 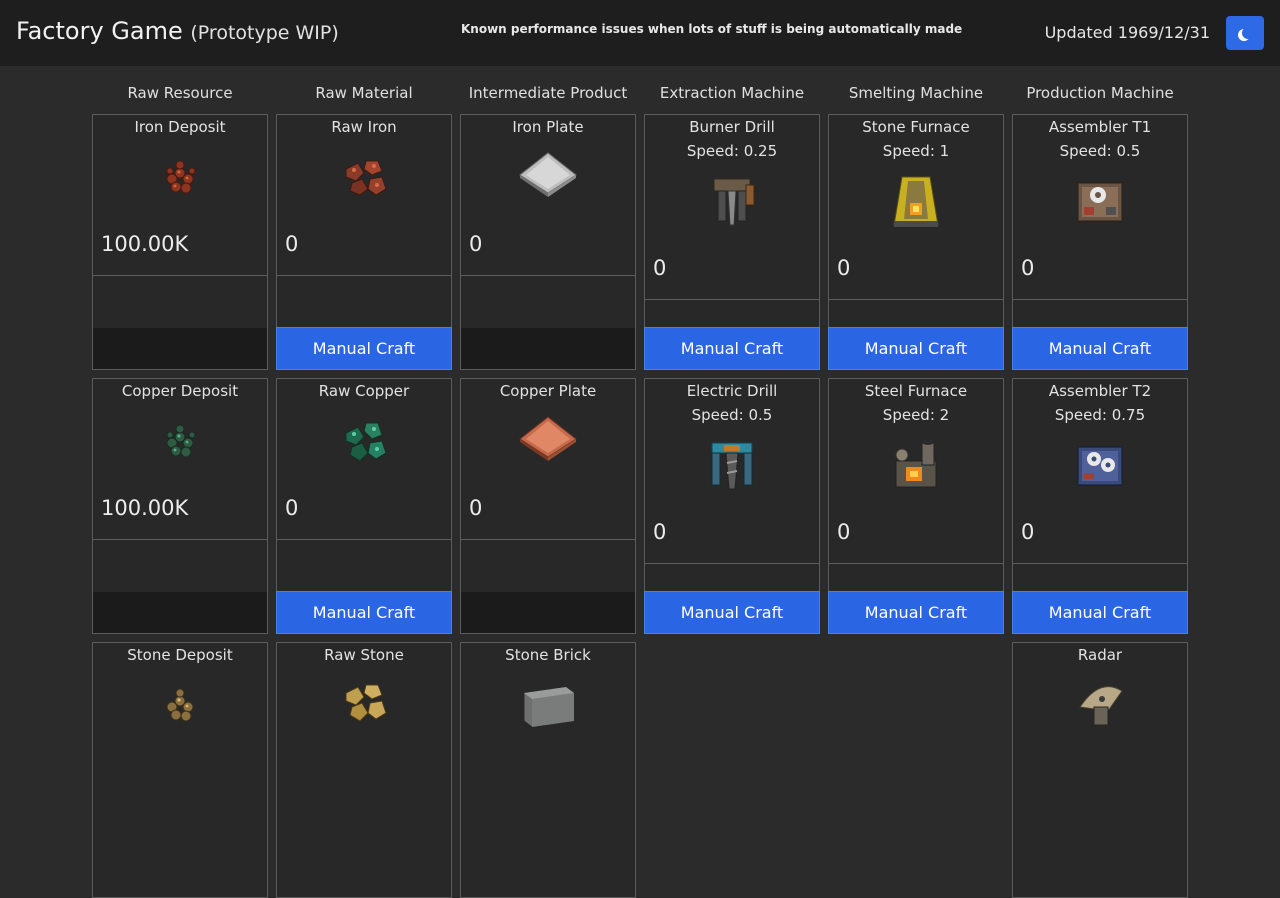 I want to click on card-copper-plate: Copper Plate 0, so click(x=548, y=506).